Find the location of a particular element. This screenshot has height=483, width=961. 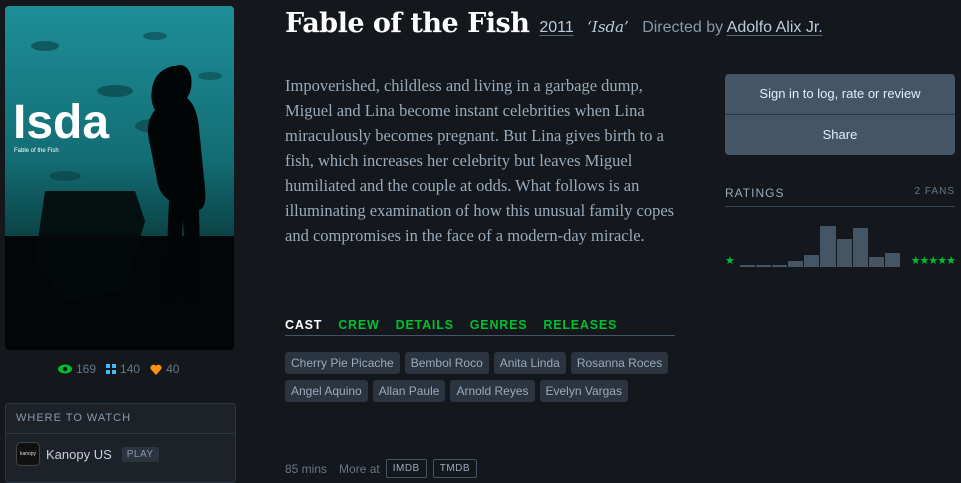

poster-subtitle-text: Fable of the Fish is located at coordinates (36, 151).